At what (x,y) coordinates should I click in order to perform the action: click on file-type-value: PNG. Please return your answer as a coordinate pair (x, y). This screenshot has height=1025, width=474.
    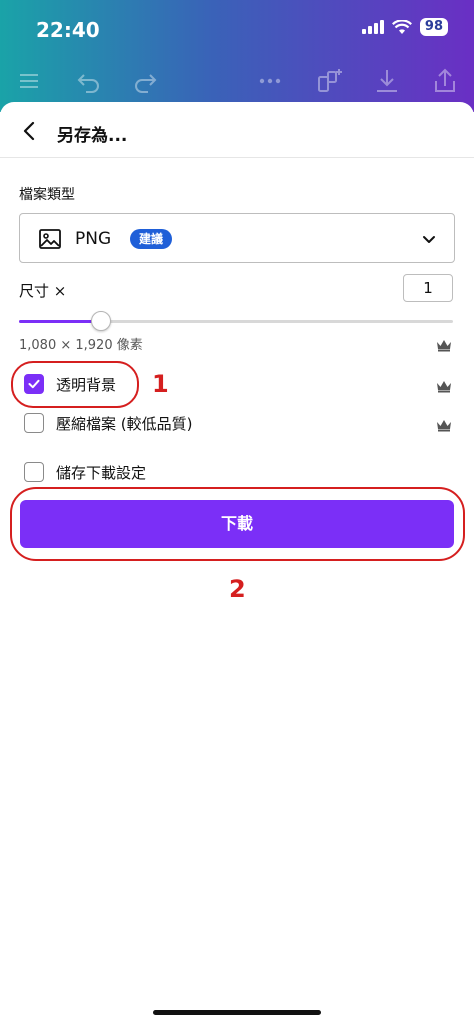
    Looking at the image, I should click on (93, 239).